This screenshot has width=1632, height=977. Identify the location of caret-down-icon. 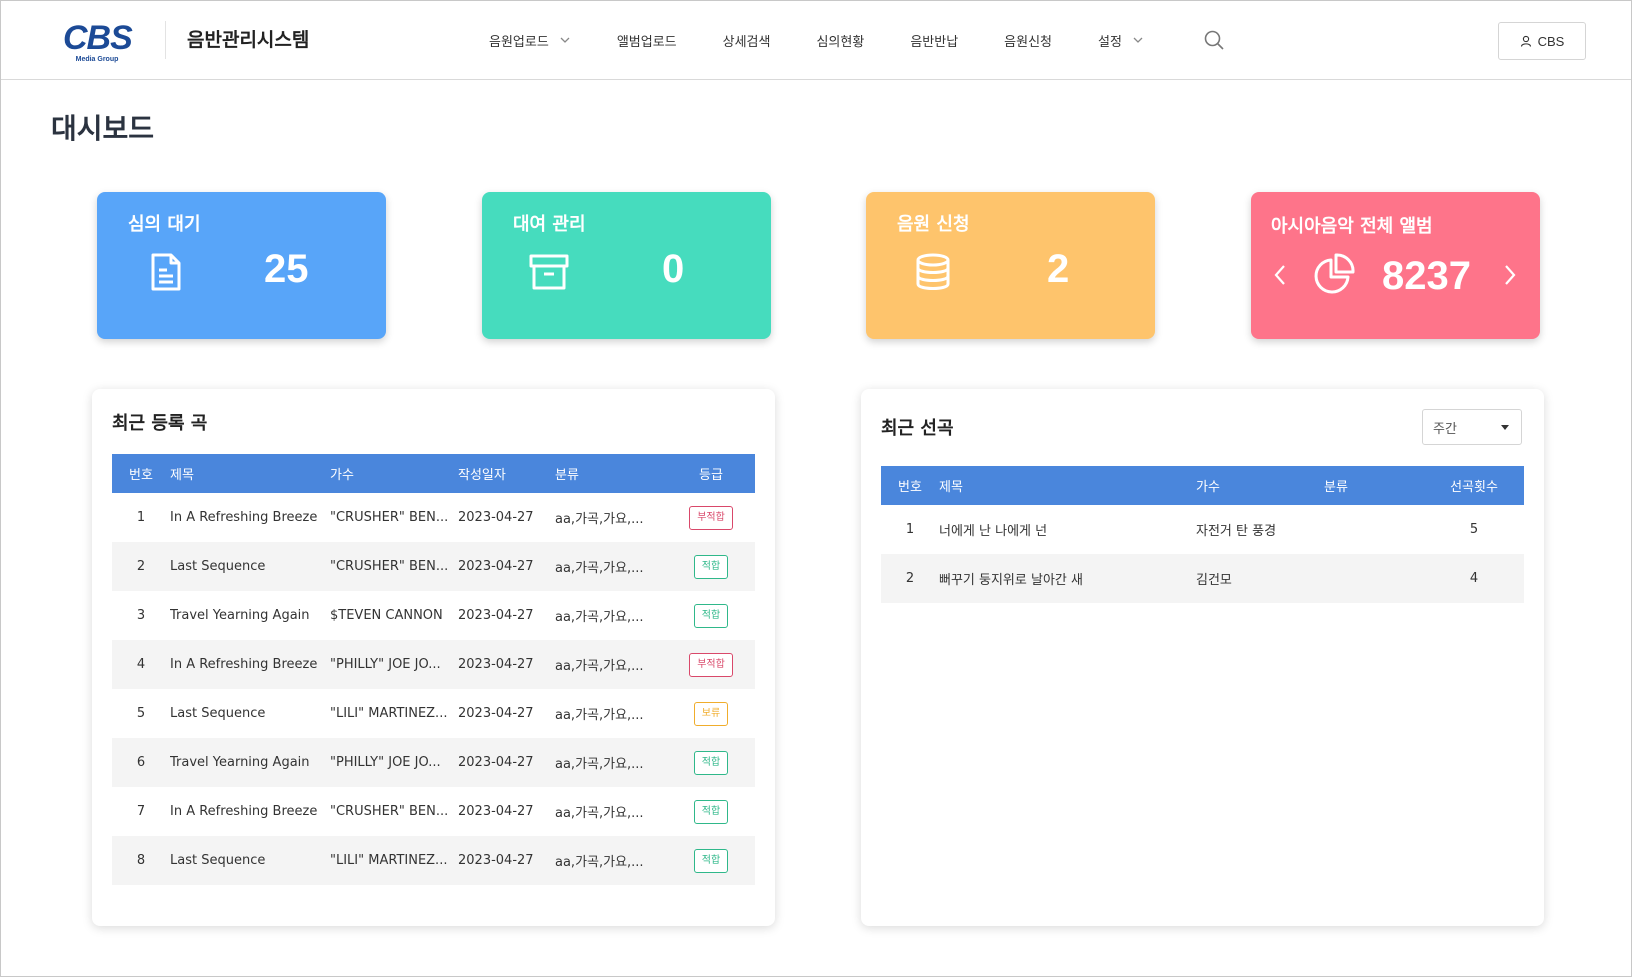
(1505, 427).